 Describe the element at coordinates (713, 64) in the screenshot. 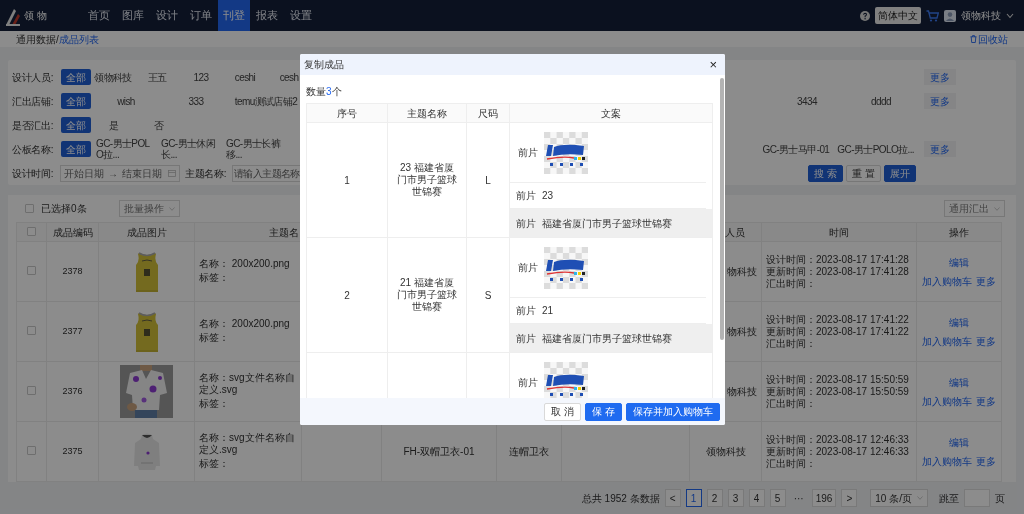

I see `close-button: ×` at that location.